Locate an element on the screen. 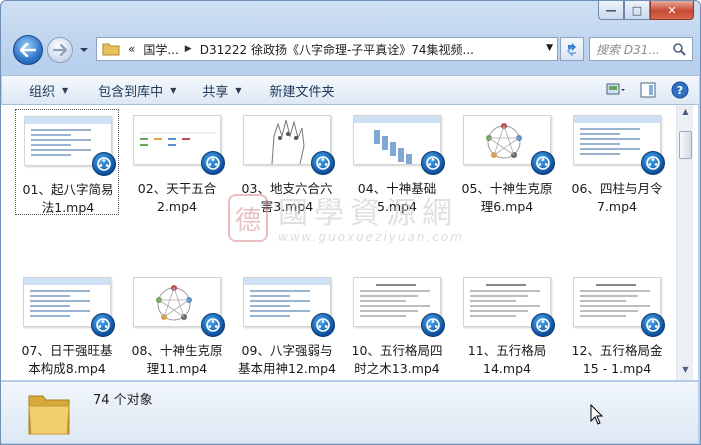 The image size is (701, 445). maximize-button: □ is located at coordinates (637, 10).